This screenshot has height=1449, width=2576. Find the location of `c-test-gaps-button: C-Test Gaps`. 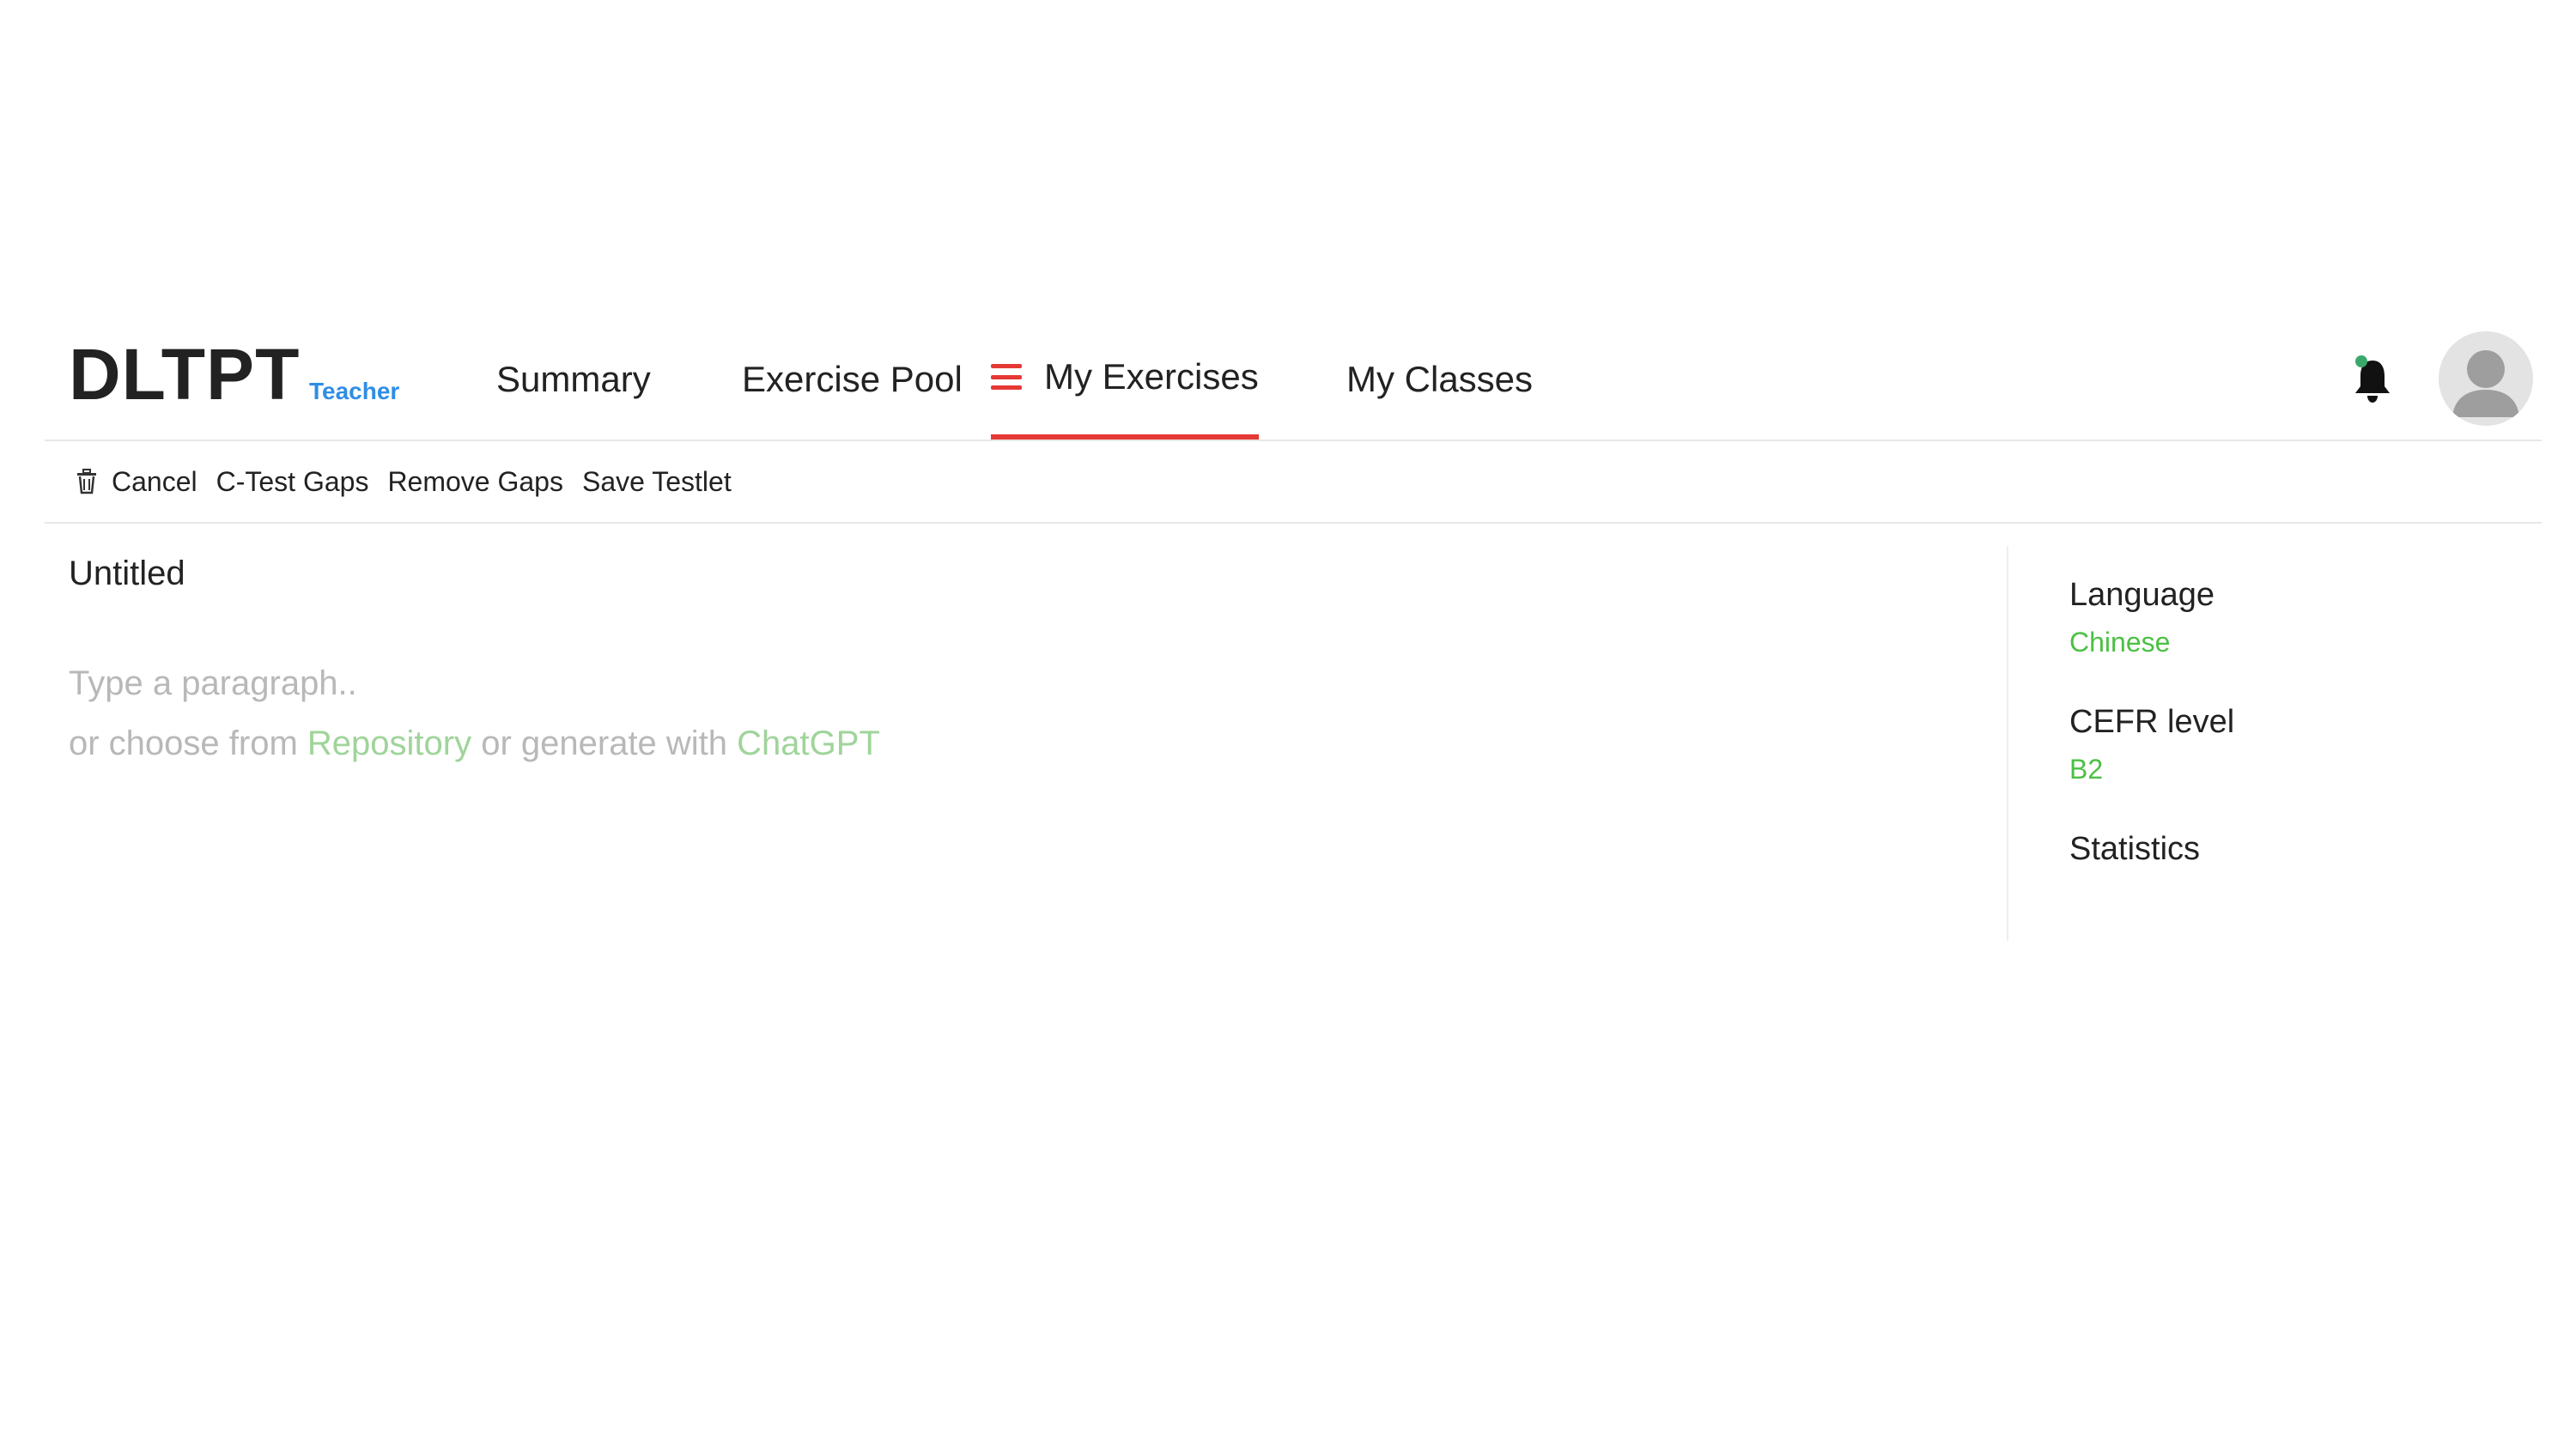

c-test-gaps-button: C-Test Gaps is located at coordinates (292, 482).